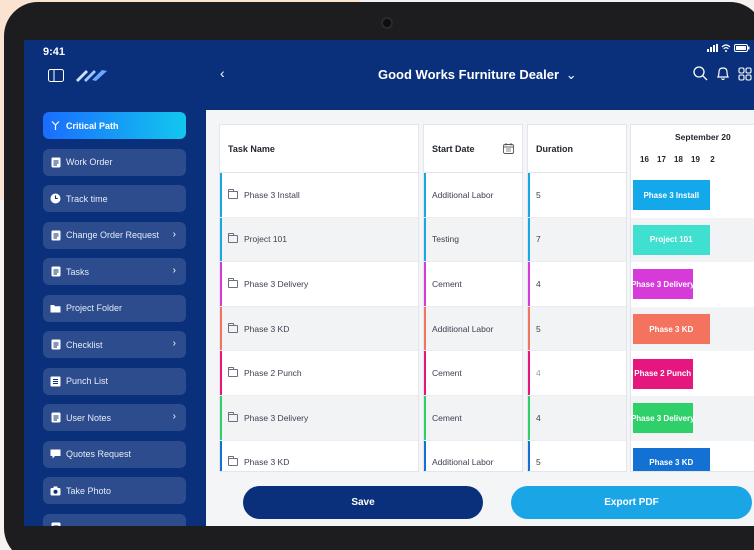  What do you see at coordinates (92, 125) in the screenshot?
I see `sidebar-item-label: Critical Path` at bounding box center [92, 125].